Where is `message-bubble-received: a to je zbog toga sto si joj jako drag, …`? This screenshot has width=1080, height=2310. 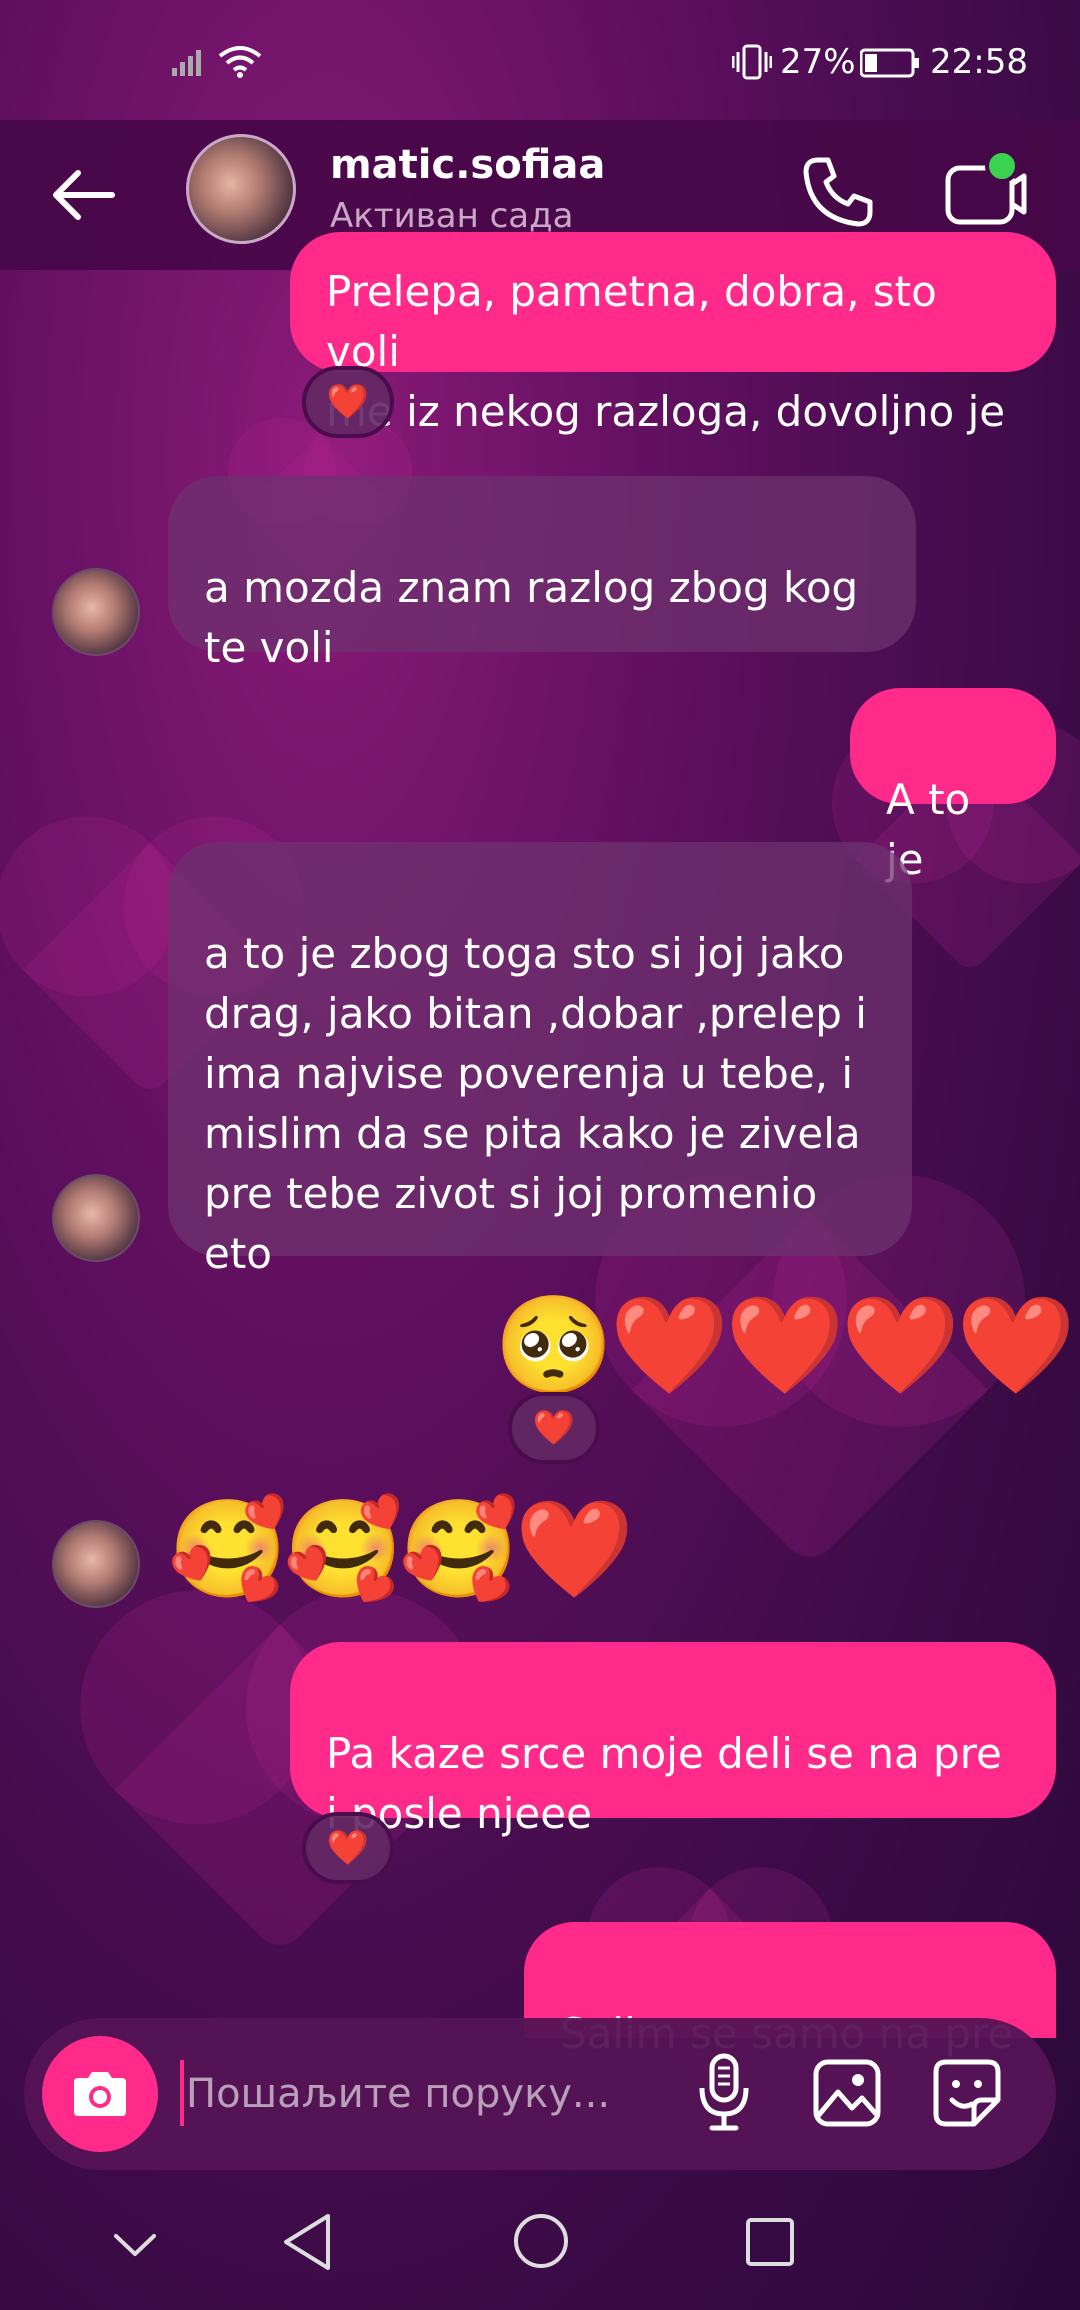
message-bubble-received: a to je zbog toga sto si joj jako drag, … is located at coordinates (540, 1060).